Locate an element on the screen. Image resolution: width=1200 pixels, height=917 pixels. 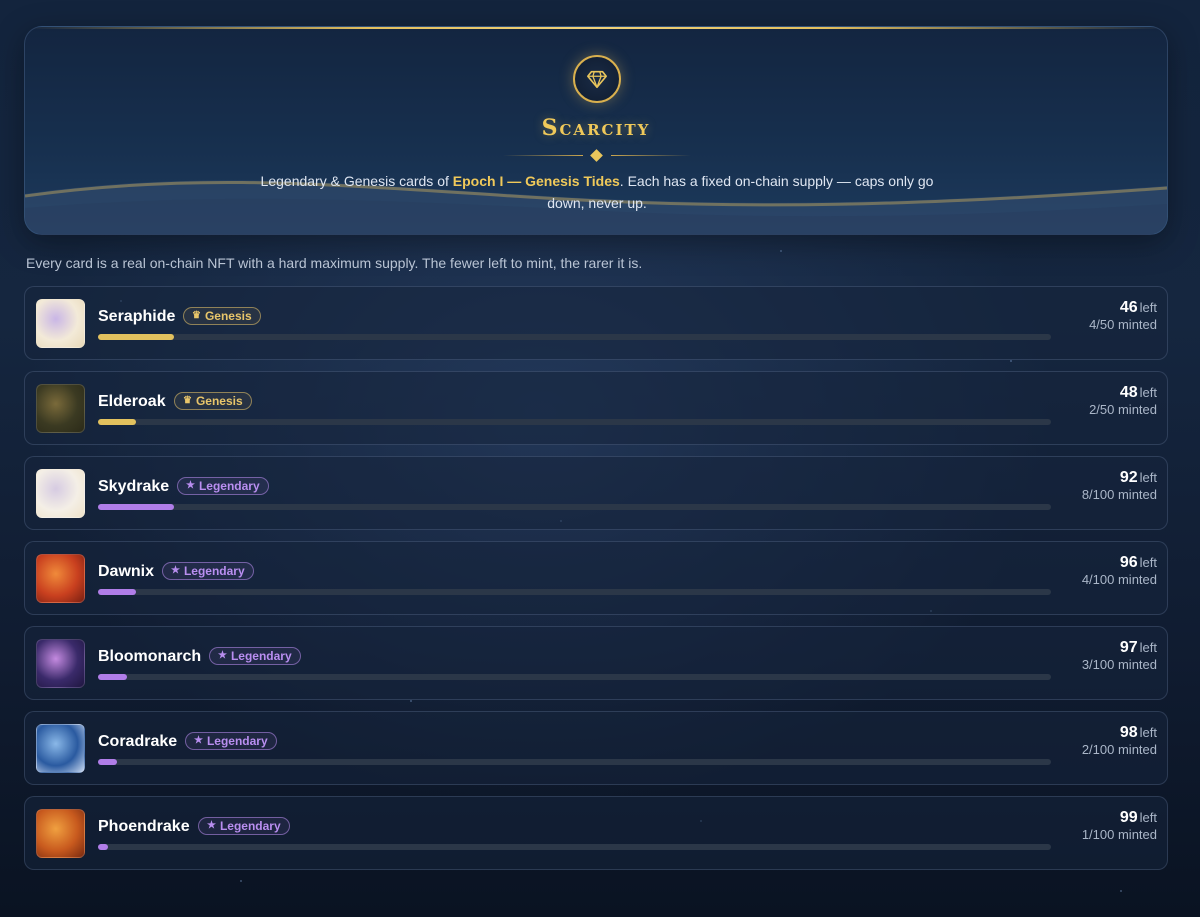
minted-count: 2/100 minted is located at coordinates (1119, 749).